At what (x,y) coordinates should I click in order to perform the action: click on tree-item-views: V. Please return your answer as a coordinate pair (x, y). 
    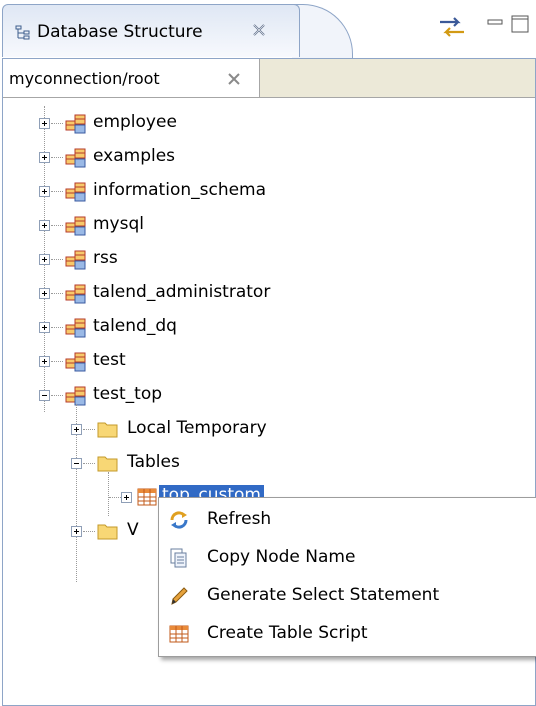
    Looking at the image, I should click on (83, 532).